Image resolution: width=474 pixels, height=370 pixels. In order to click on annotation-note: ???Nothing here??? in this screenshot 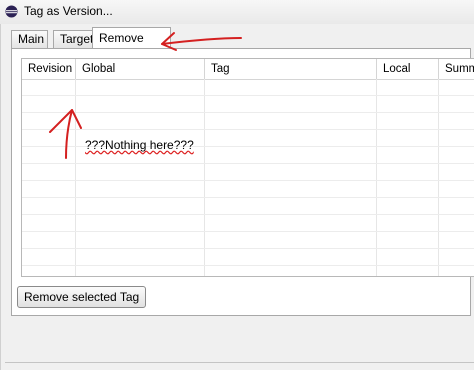, I will do `click(139, 145)`.